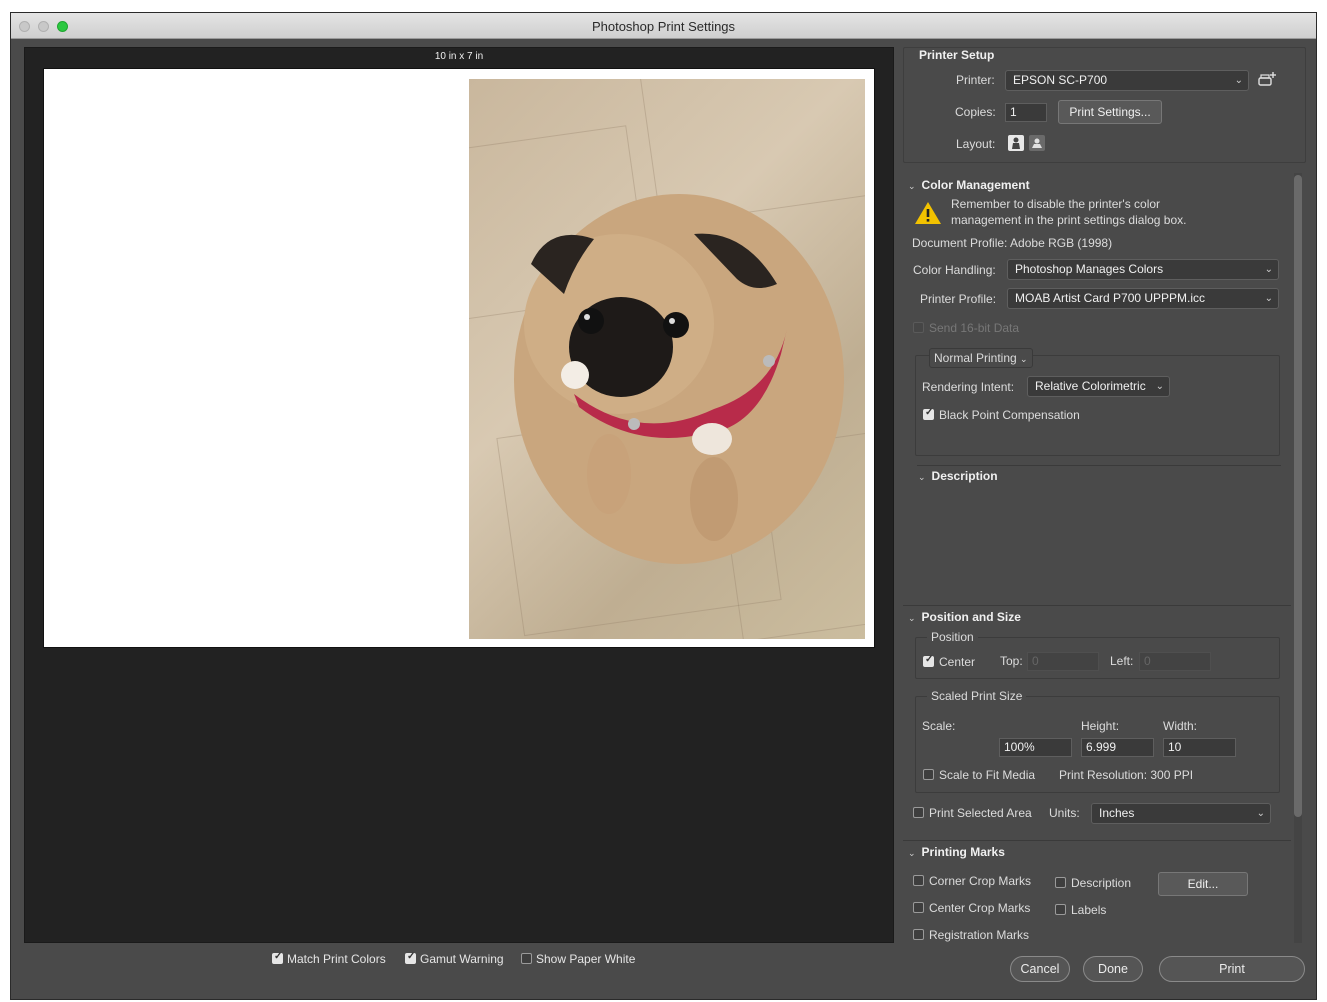 This screenshot has height=1002, width=1327. I want to click on top-label: Top:, so click(1011, 661).